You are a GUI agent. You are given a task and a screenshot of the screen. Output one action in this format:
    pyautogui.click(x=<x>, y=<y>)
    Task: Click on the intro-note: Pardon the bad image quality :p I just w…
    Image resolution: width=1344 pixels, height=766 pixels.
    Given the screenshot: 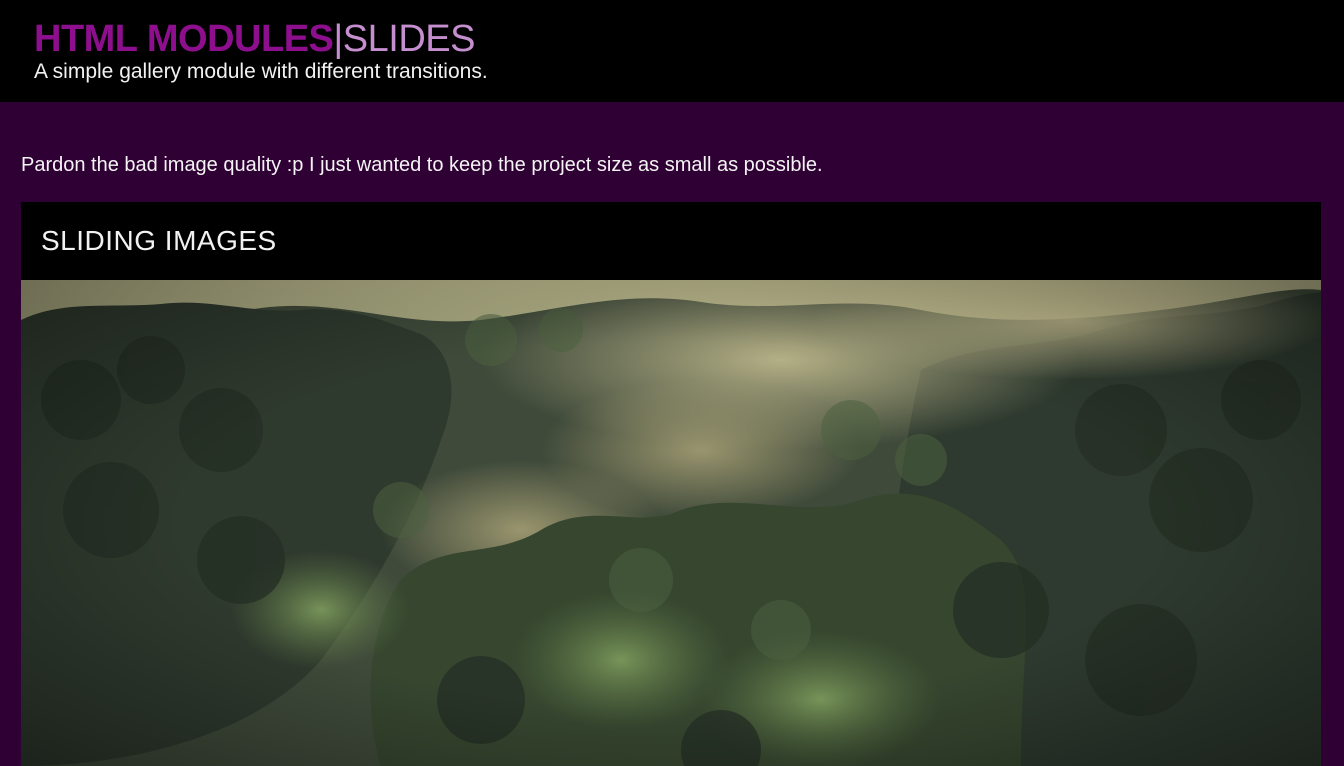 What is the action you would take?
    pyautogui.click(x=422, y=165)
    